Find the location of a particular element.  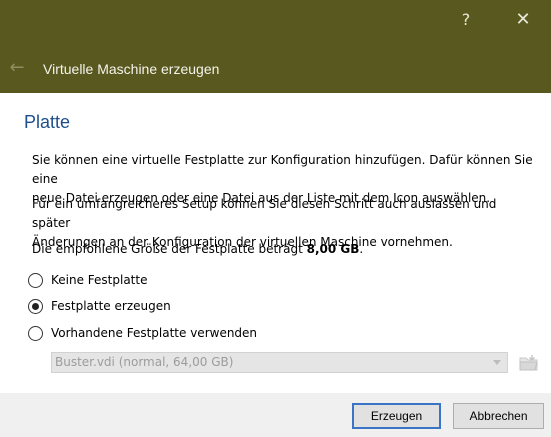

radio-button-checked is located at coordinates (35, 306).